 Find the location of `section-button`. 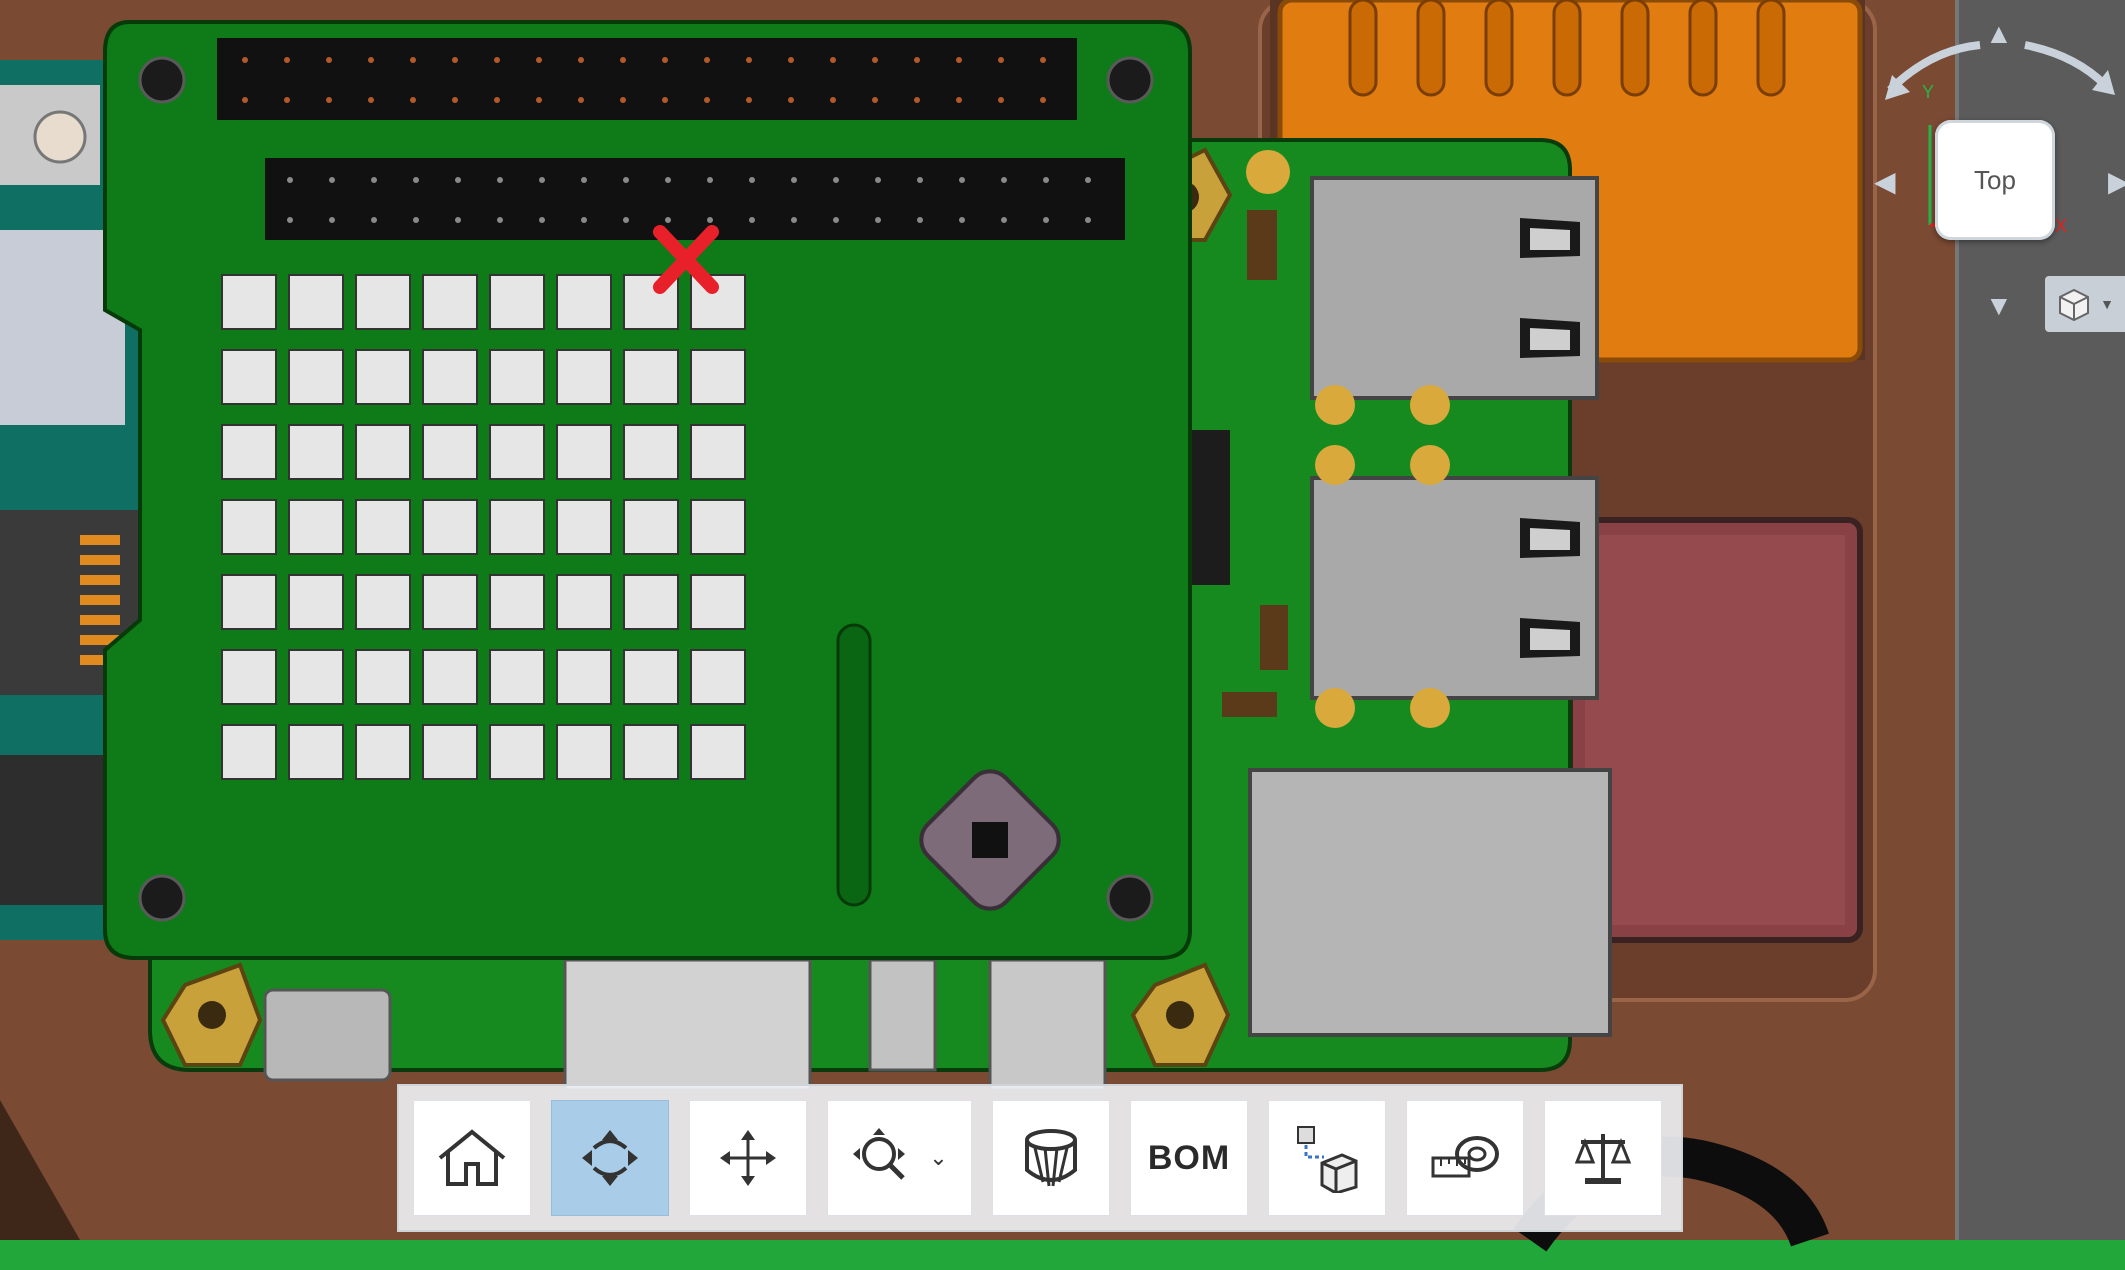

section-button is located at coordinates (1051, 1158).